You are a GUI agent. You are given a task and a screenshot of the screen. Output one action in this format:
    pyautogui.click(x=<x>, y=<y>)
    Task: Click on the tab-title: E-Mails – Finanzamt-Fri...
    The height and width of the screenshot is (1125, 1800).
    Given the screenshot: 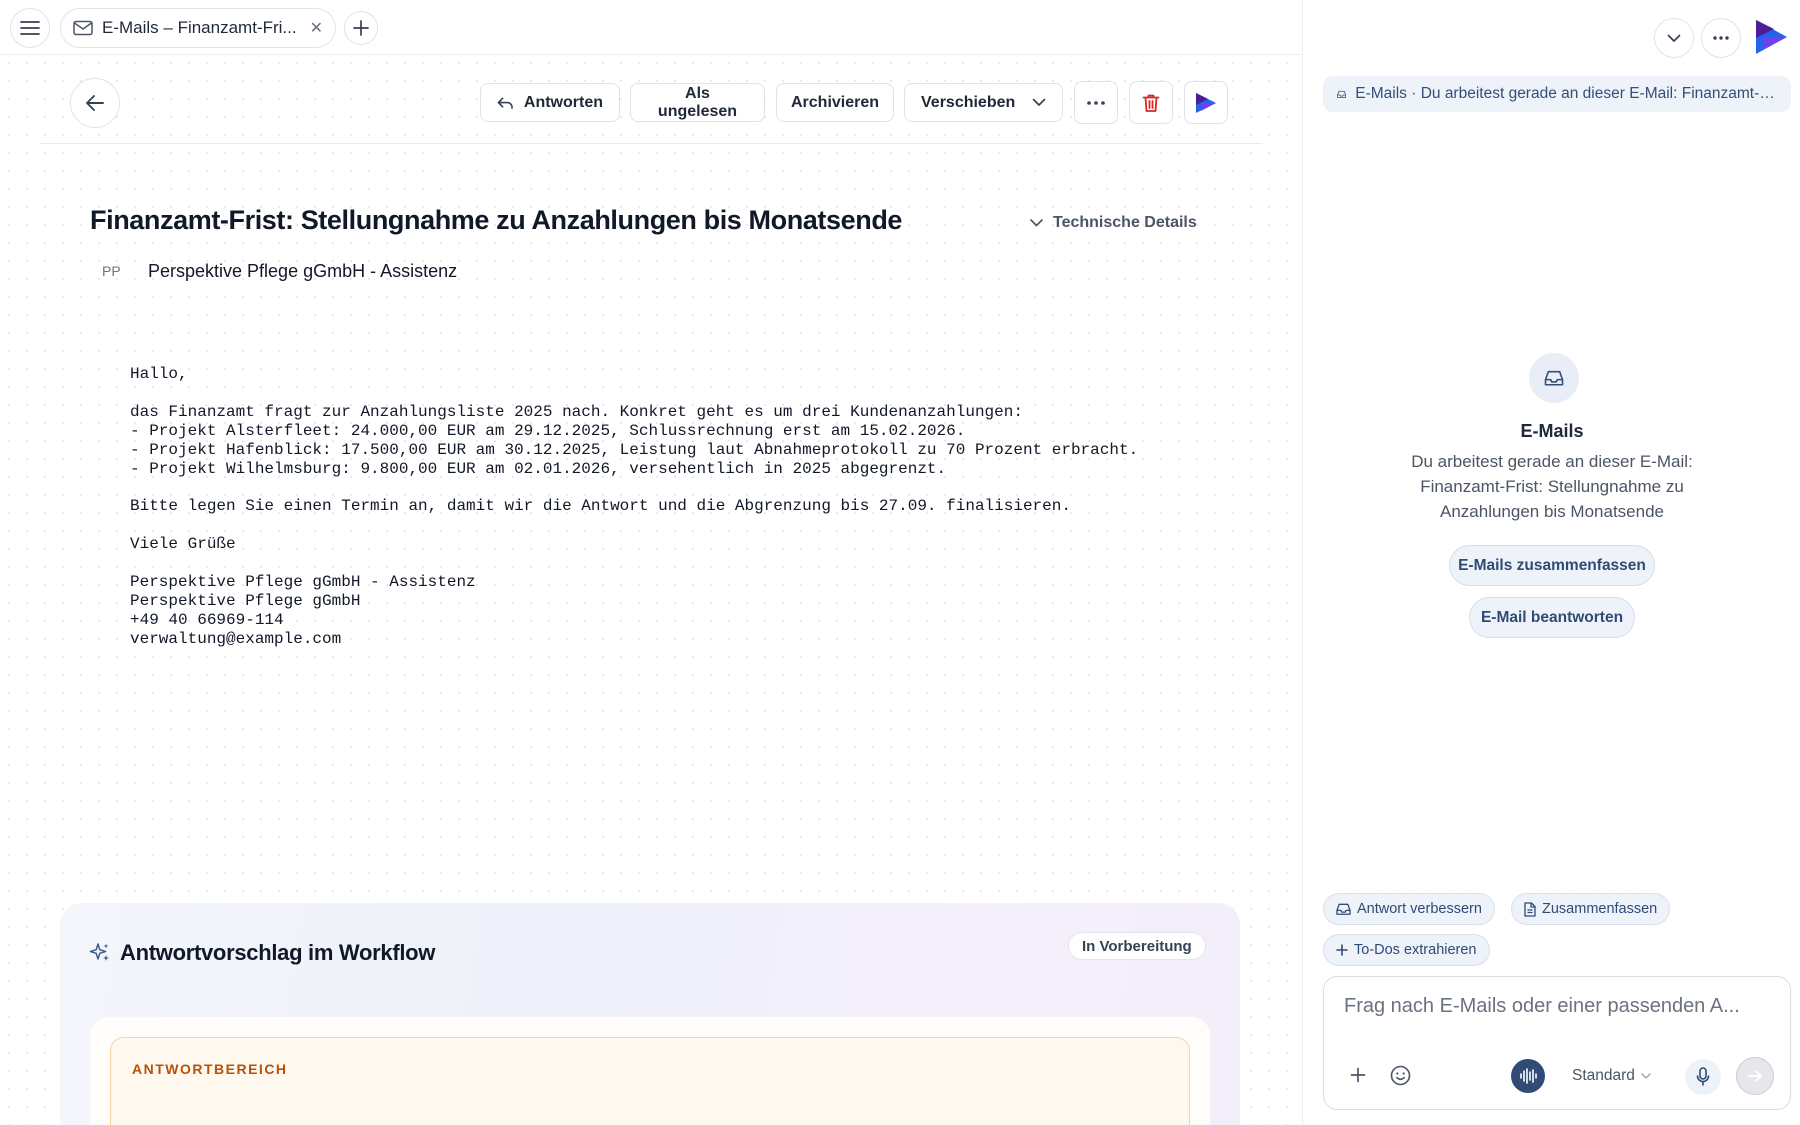 What is the action you would take?
    pyautogui.click(x=201, y=28)
    